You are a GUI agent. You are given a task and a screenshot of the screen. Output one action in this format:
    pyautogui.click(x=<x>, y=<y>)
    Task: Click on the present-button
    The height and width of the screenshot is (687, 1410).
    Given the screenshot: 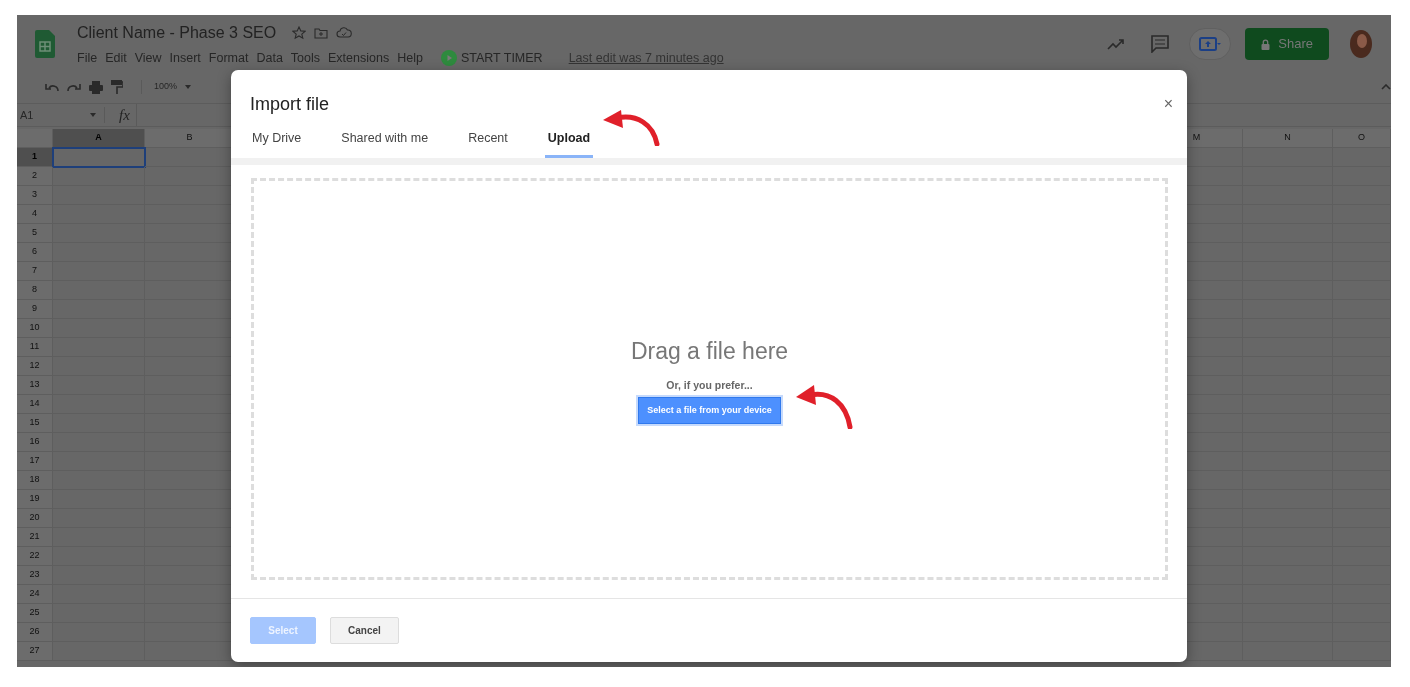 What is the action you would take?
    pyautogui.click(x=1210, y=44)
    